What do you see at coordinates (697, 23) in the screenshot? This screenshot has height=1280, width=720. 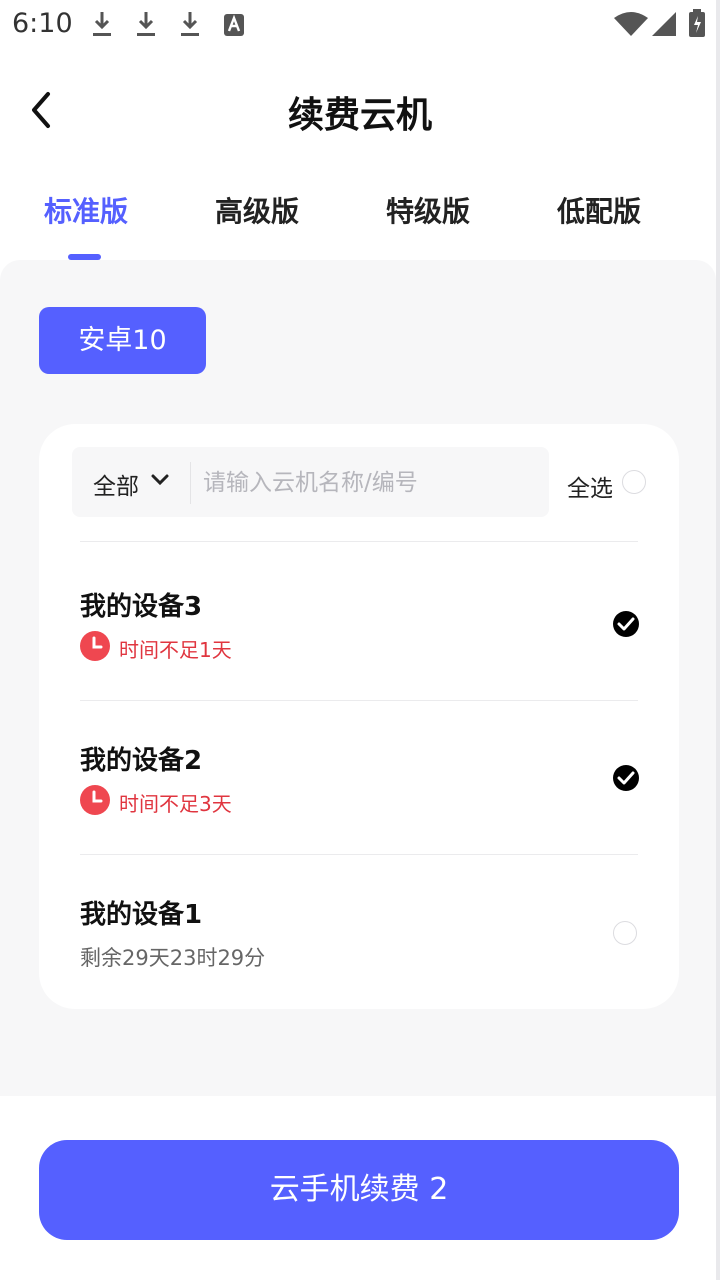 I see `battery-icon` at bounding box center [697, 23].